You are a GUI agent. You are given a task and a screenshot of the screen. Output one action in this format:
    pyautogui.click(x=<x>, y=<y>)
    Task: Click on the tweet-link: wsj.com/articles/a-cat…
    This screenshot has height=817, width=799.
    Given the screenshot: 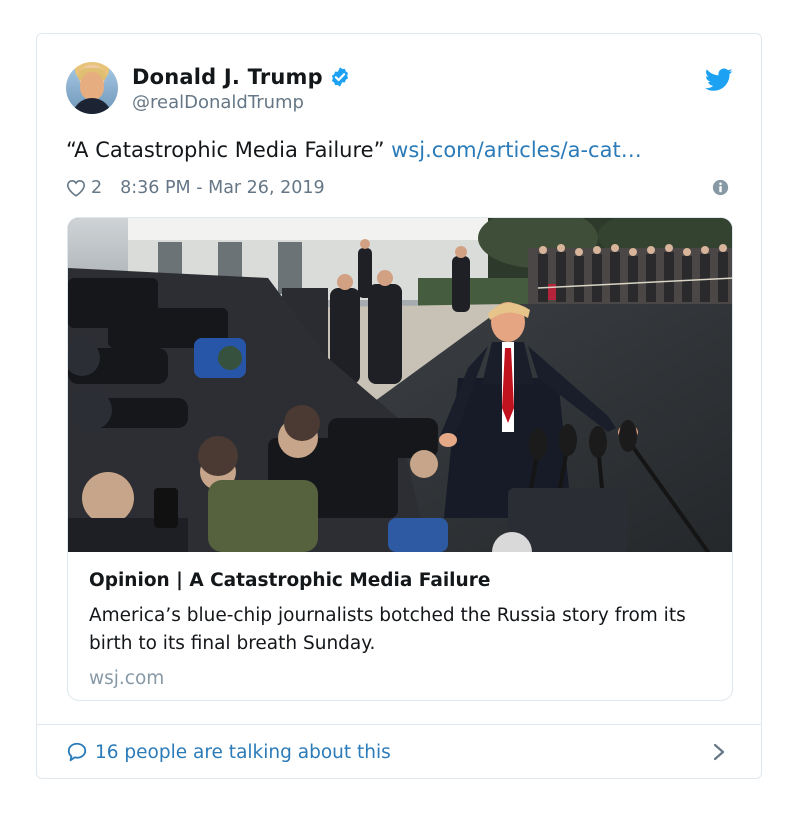 What is the action you would take?
    pyautogui.click(x=516, y=150)
    